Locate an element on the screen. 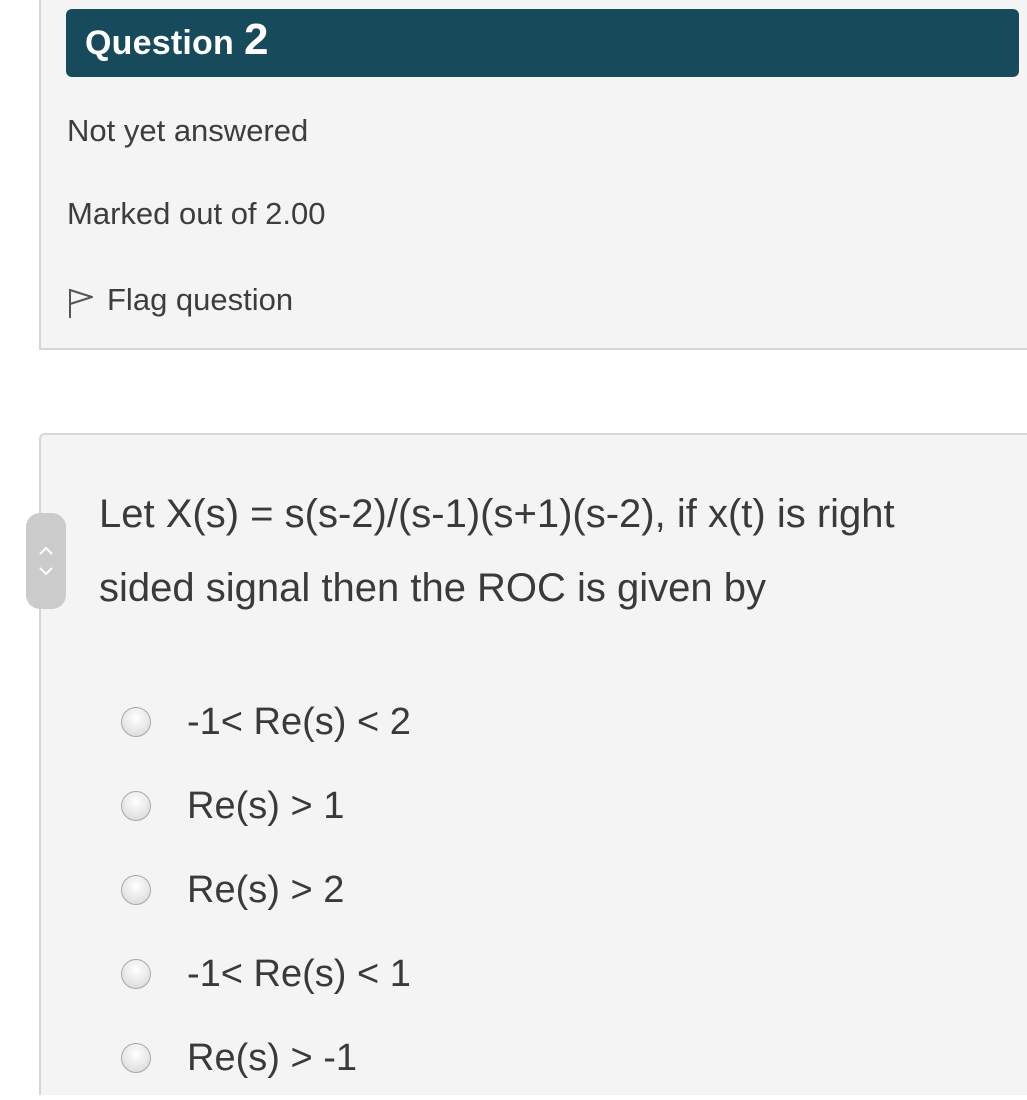 This screenshot has width=1027, height=1100. answer-label: Re(s) > 2 is located at coordinates (266, 889).